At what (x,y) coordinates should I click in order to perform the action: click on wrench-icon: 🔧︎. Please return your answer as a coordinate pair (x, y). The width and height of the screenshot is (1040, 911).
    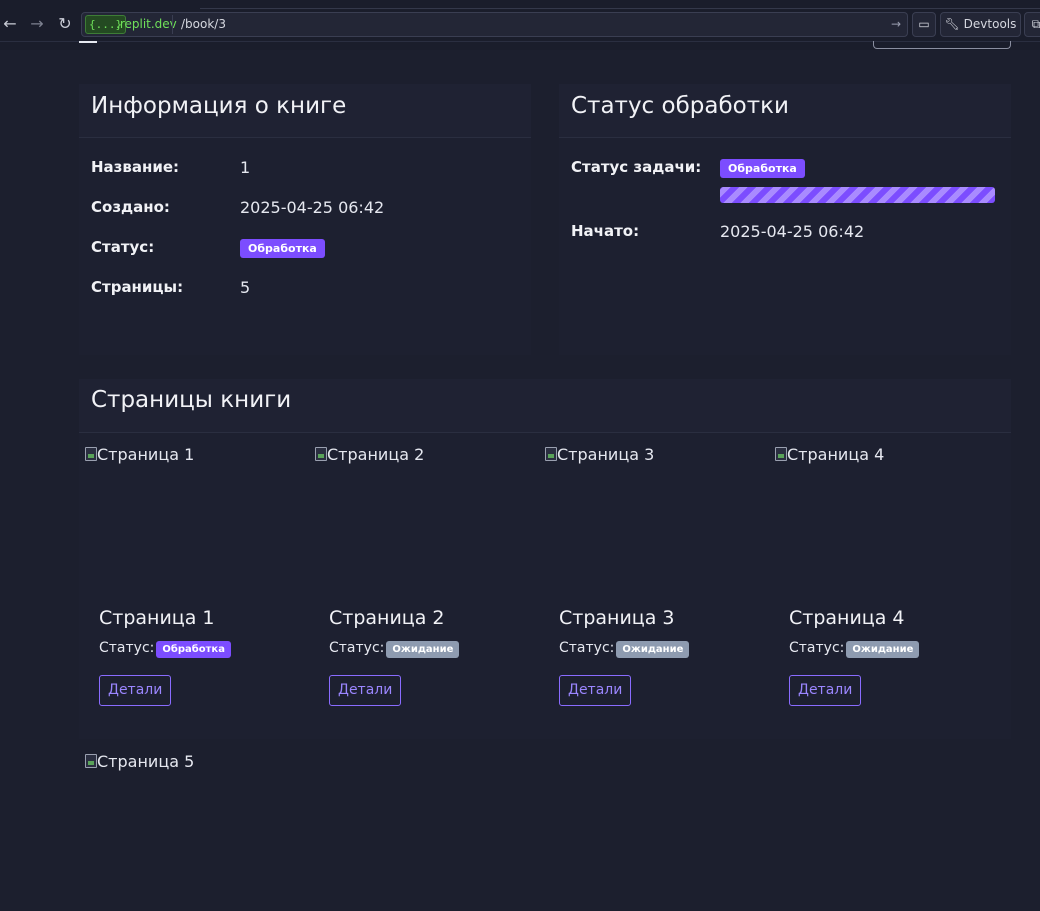
    Looking at the image, I should click on (952, 24).